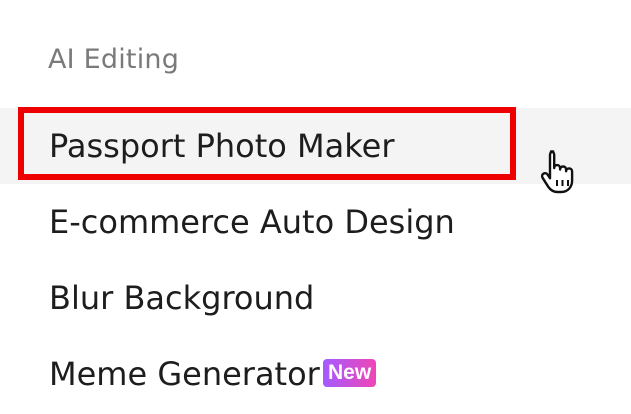  I want to click on hand-pointer-icon, so click(557, 172).